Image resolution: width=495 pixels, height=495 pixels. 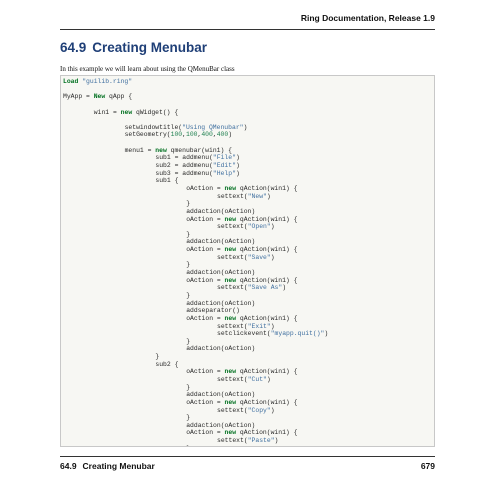 I want to click on code-line: settext("Save"), so click(x=247, y=258).